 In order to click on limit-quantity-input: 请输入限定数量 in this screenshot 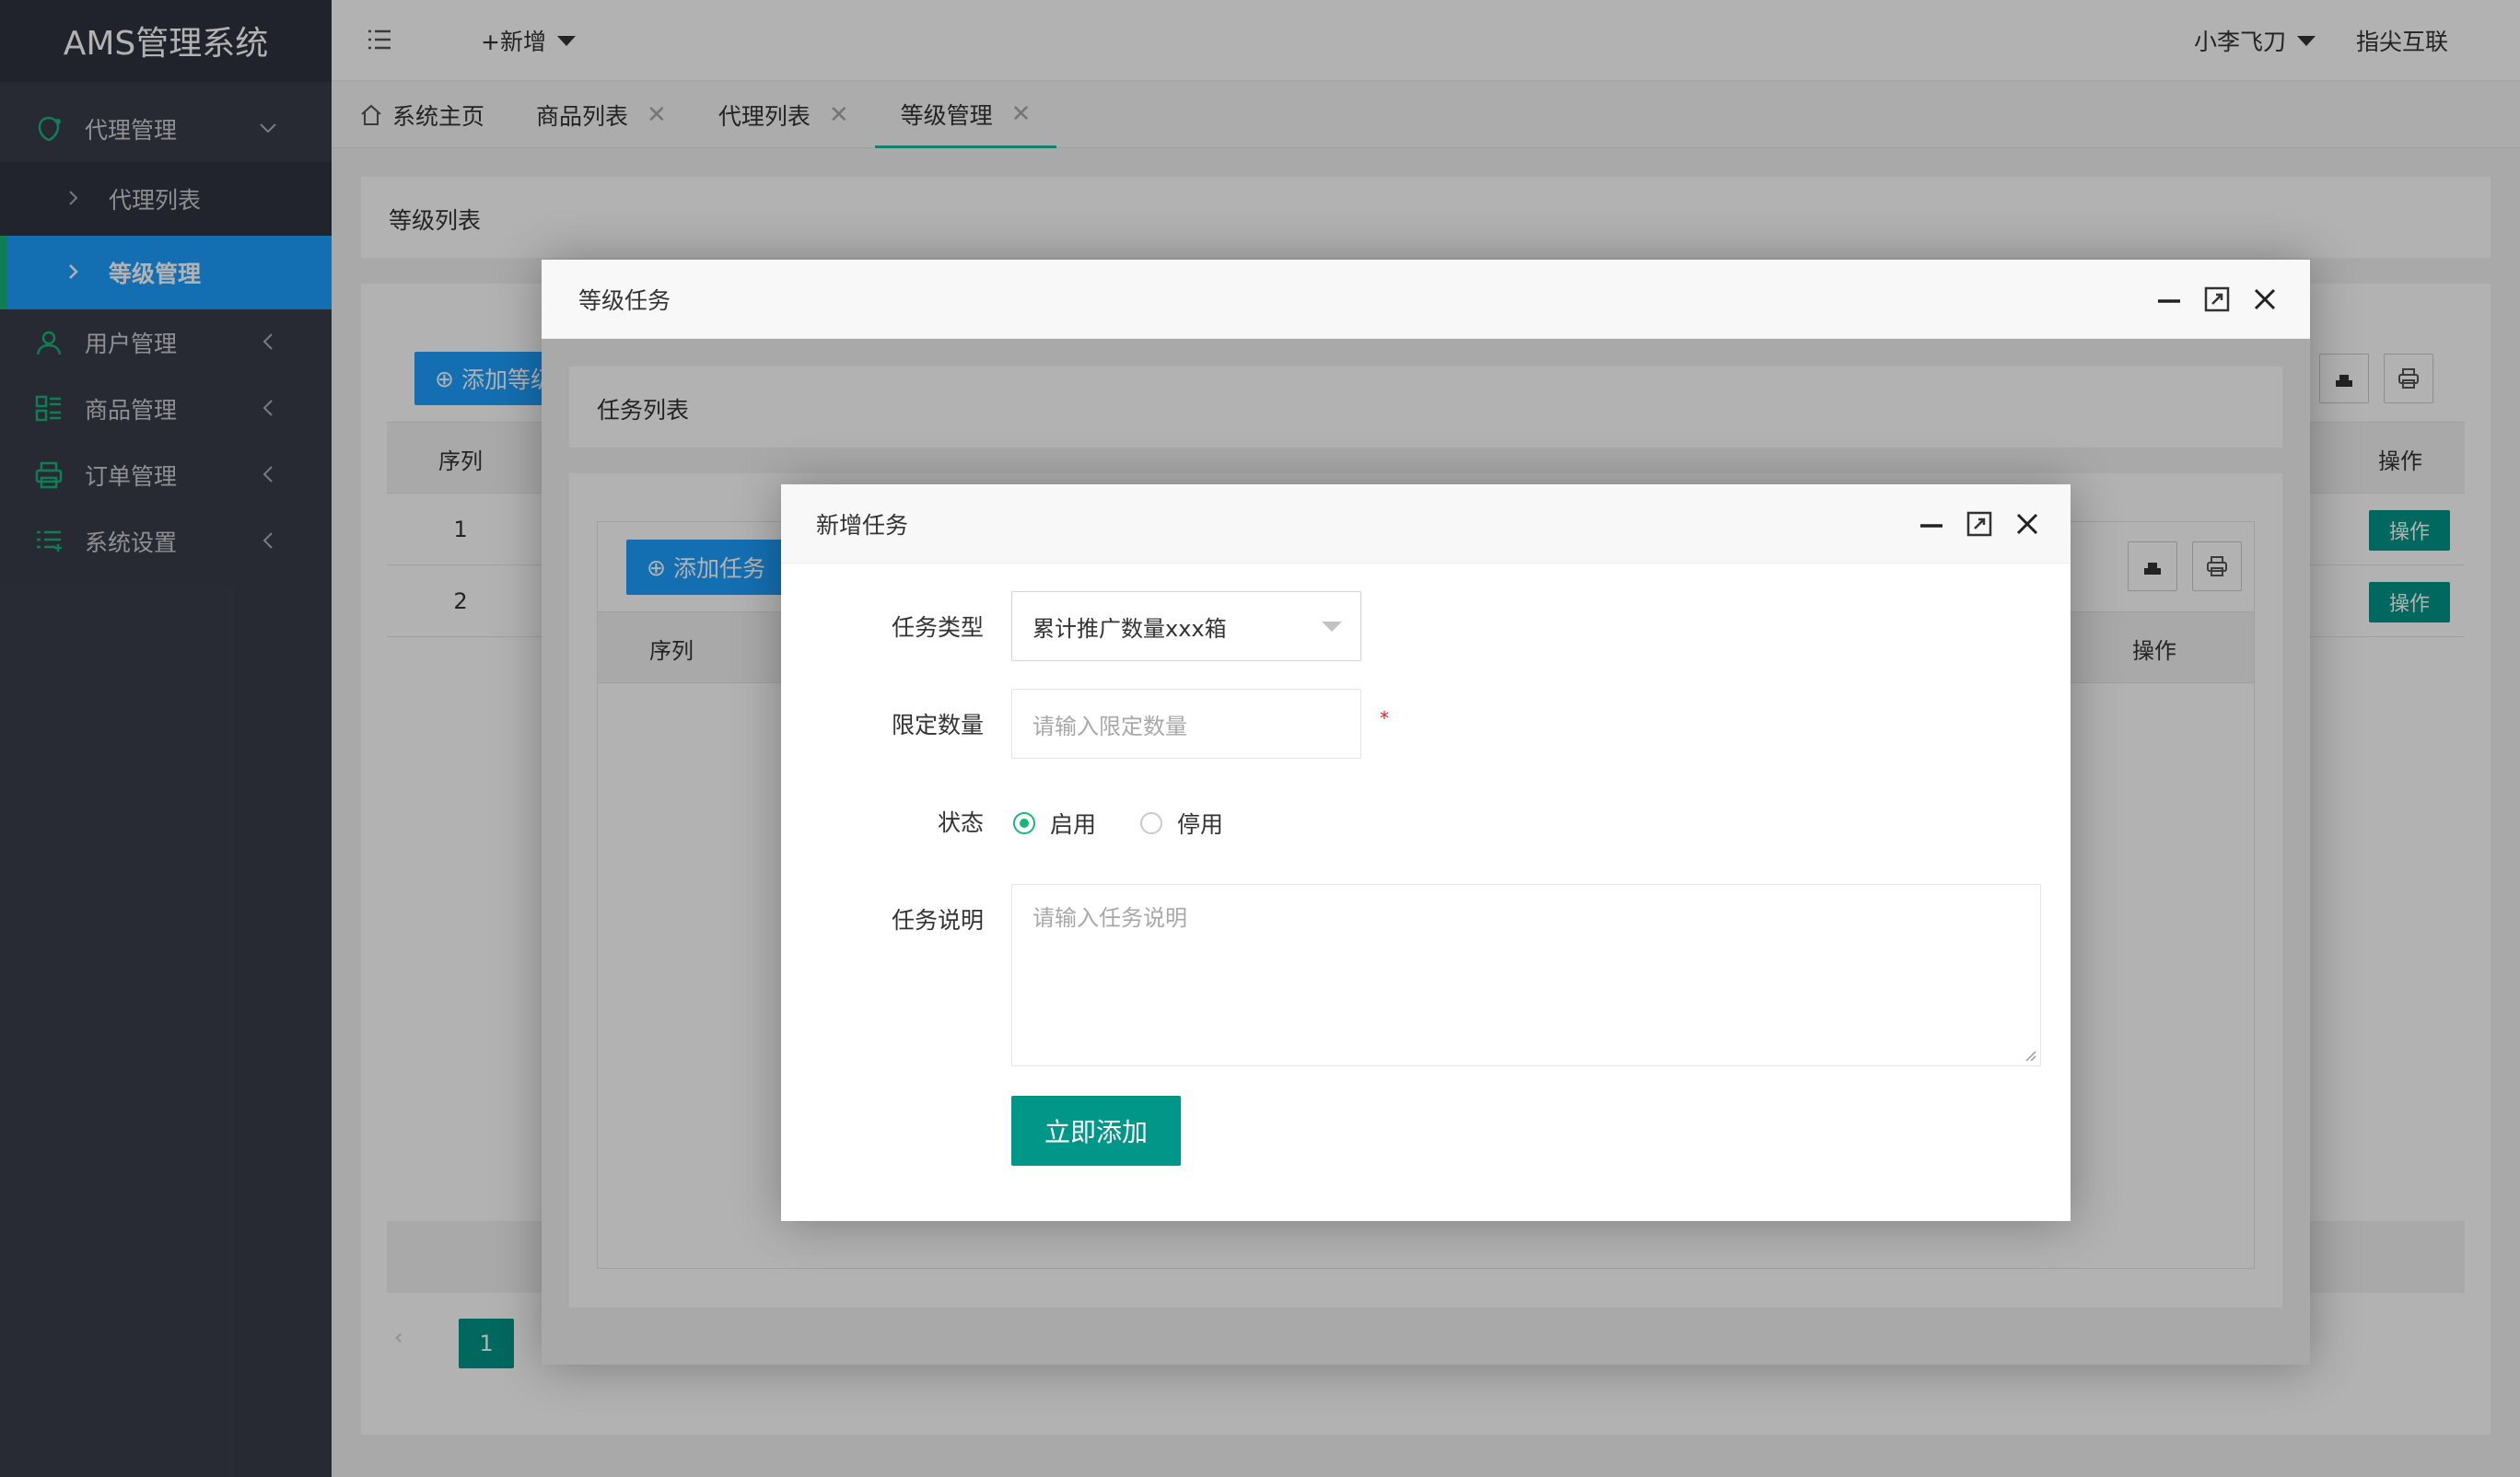, I will do `click(1186, 724)`.